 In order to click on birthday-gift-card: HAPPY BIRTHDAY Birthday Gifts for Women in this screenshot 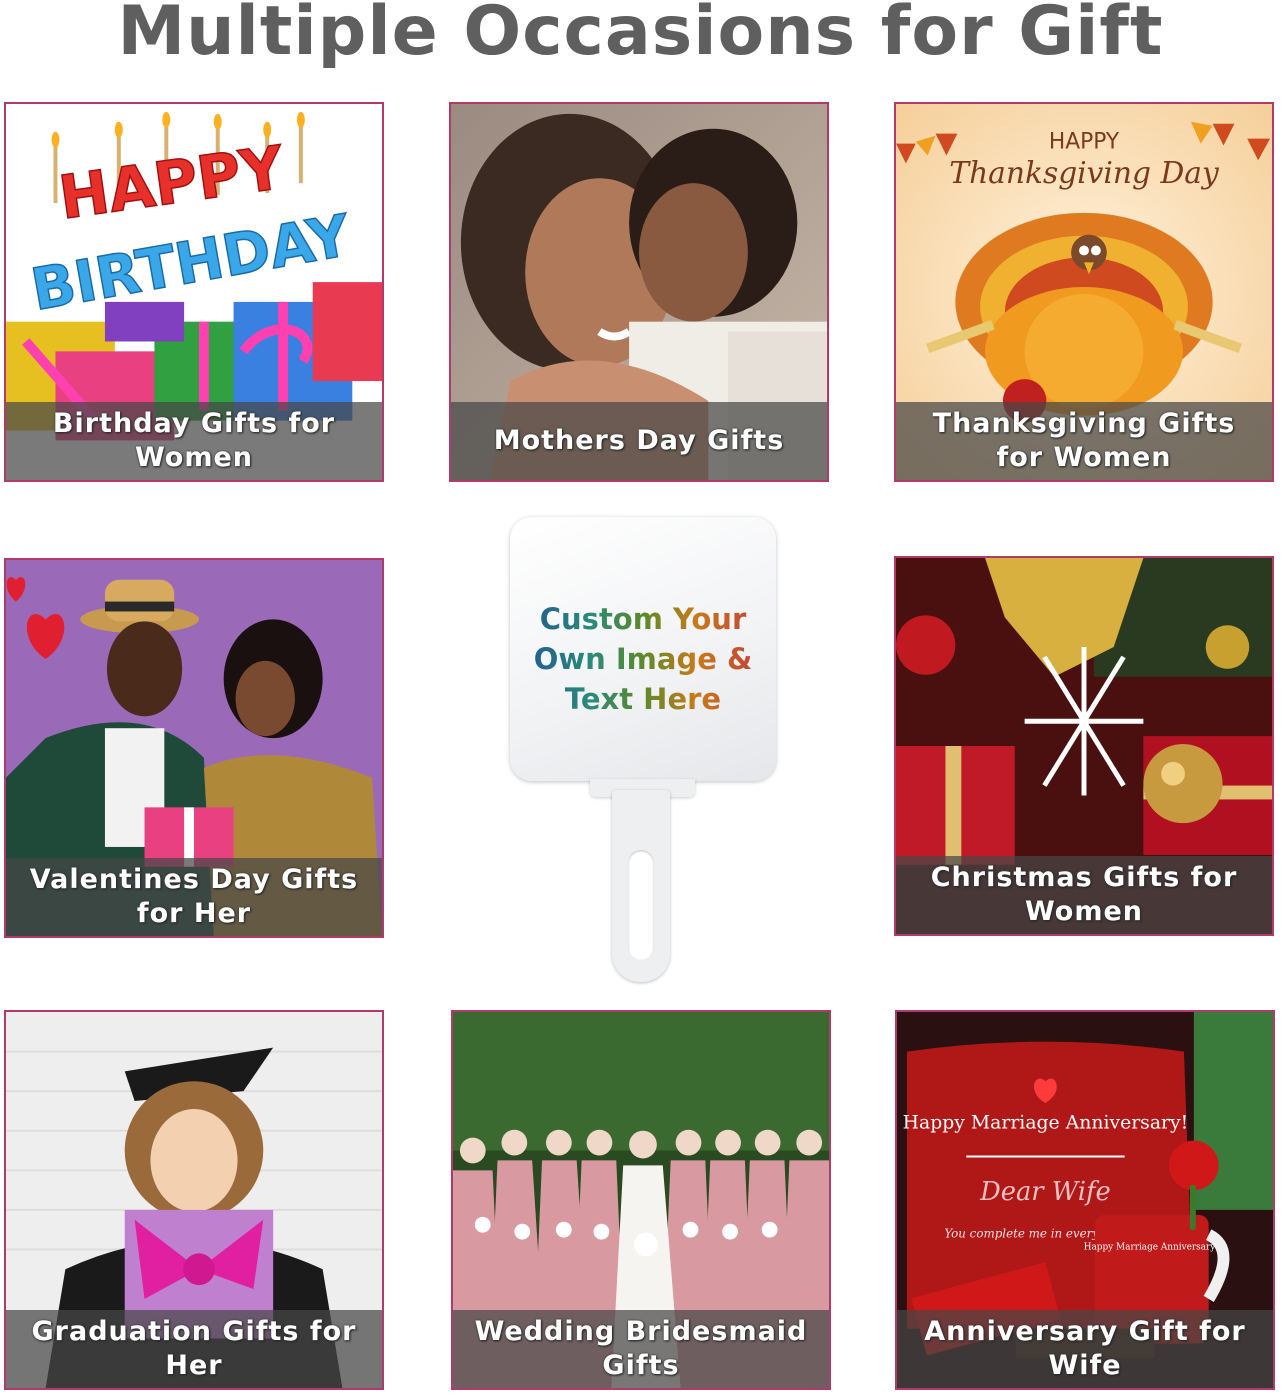, I will do `click(194, 292)`.